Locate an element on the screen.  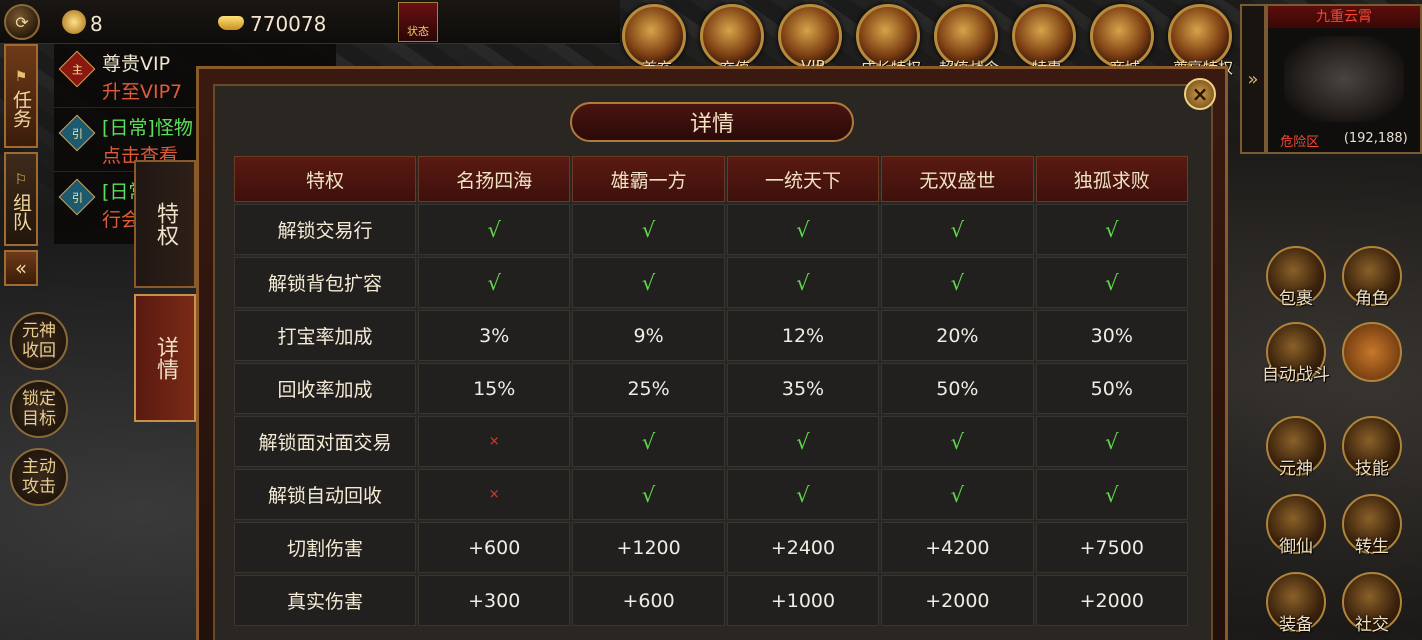
tab-details-label: 详情 is located at coordinates (165, 358).